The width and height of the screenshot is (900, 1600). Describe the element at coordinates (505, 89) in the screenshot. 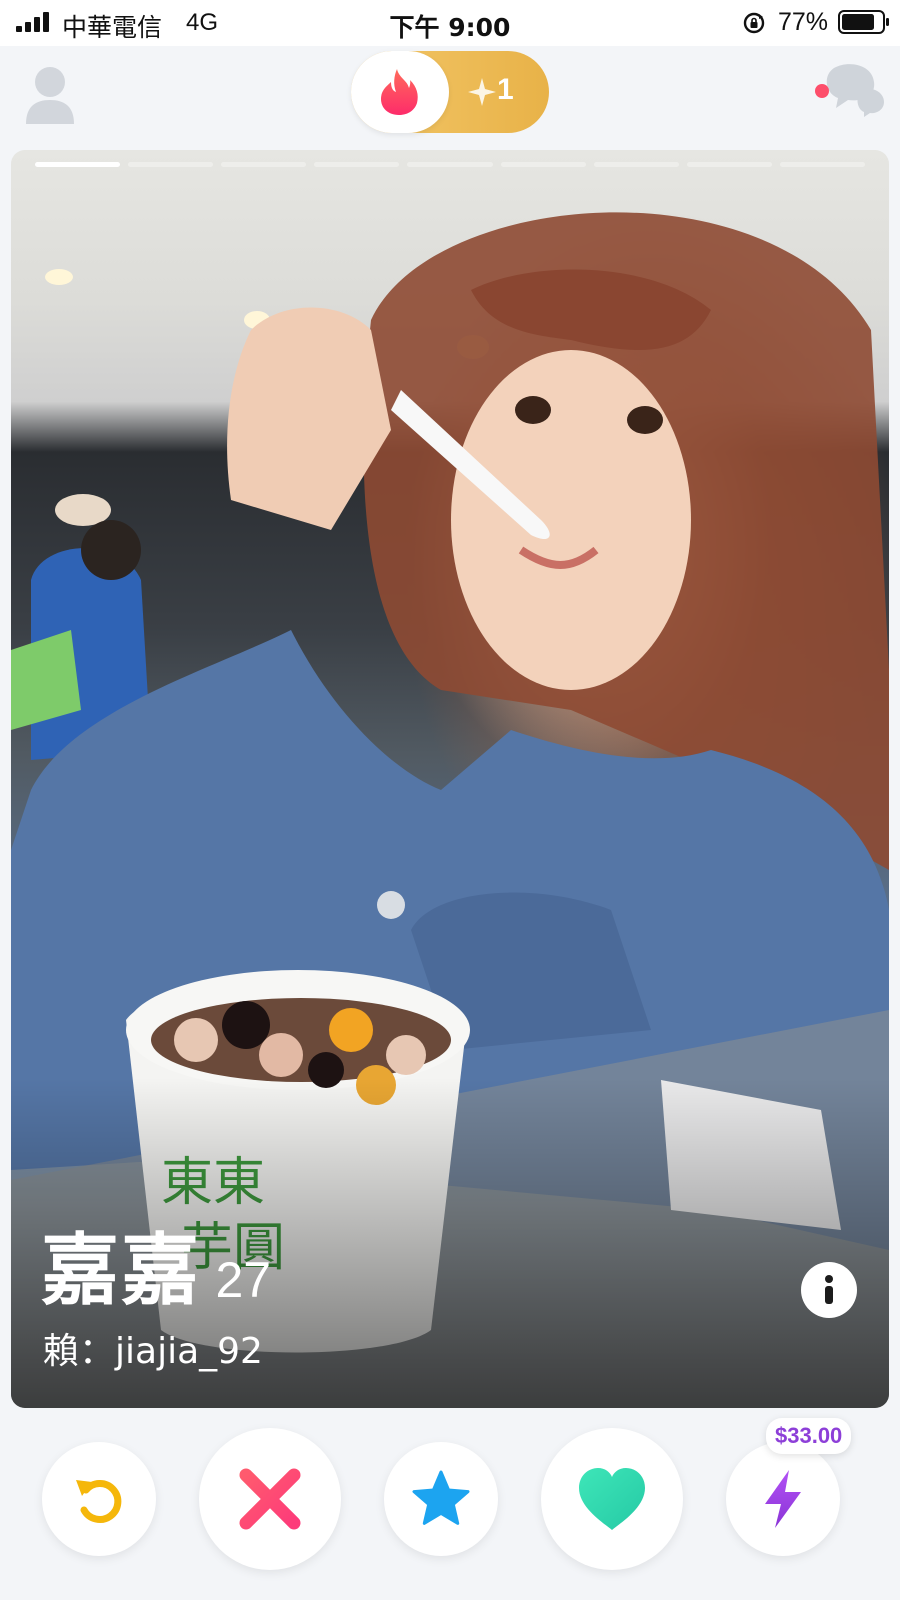

I see `gold-likes-count: 1` at that location.